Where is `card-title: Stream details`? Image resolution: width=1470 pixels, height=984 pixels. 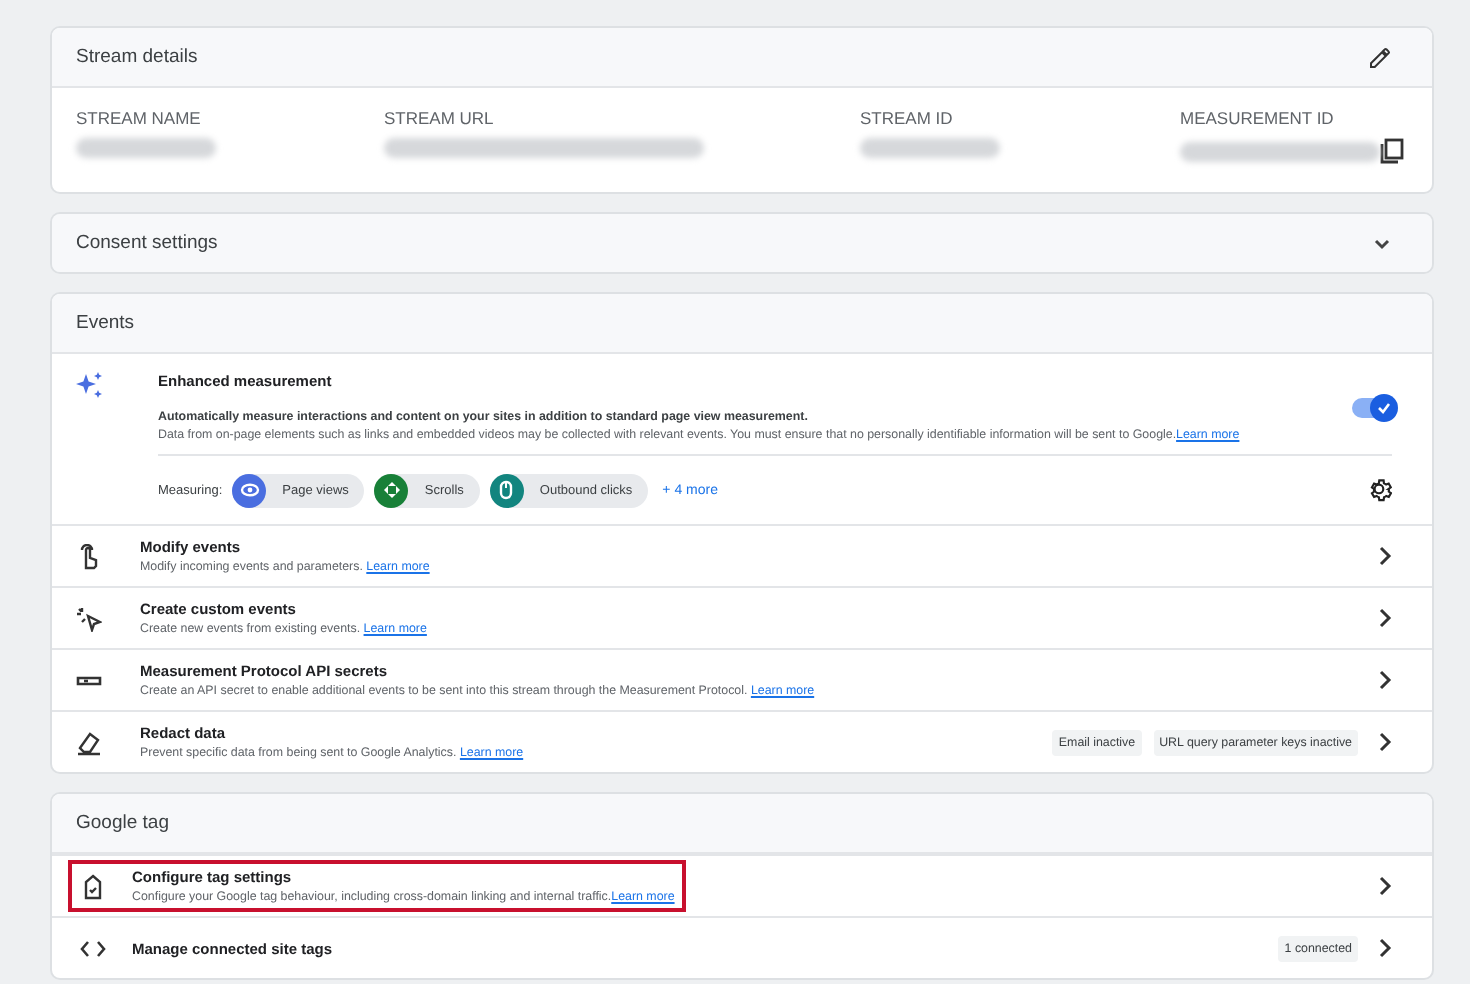 card-title: Stream details is located at coordinates (137, 57).